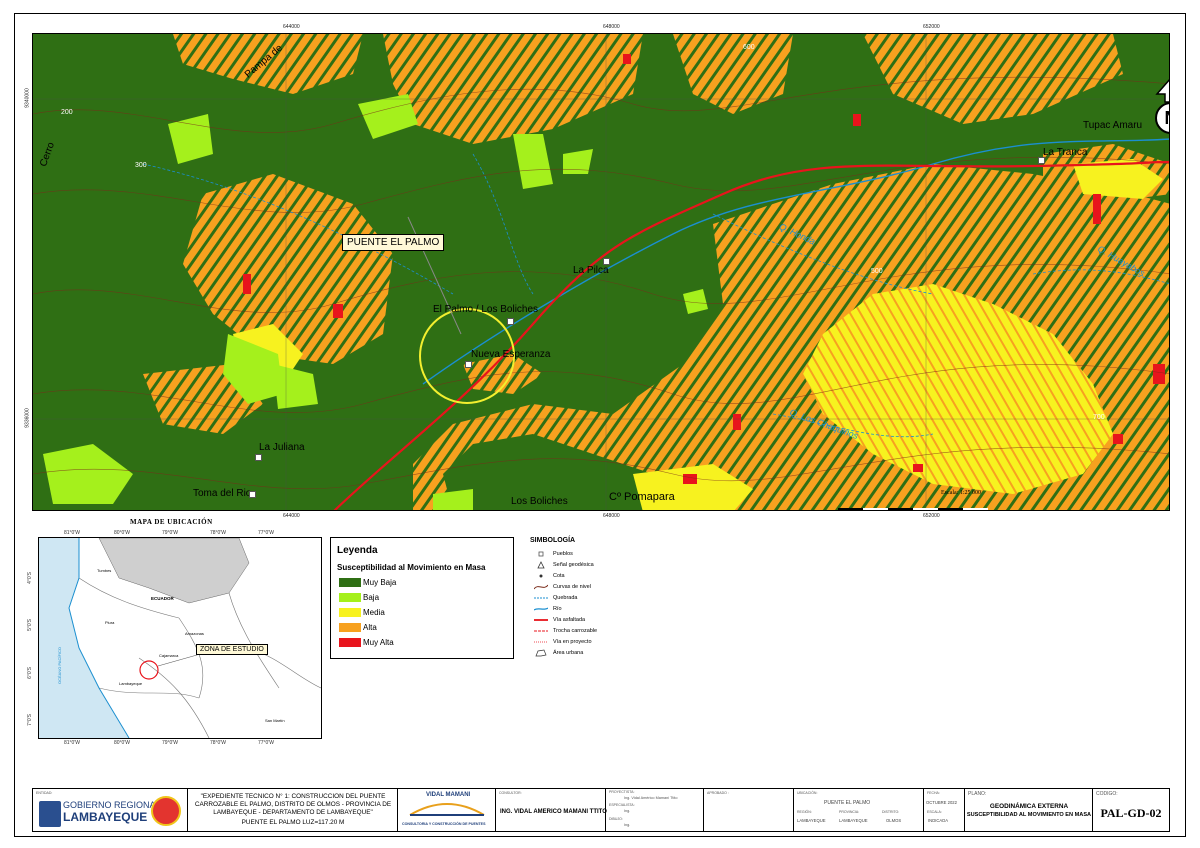  What do you see at coordinates (541, 653) in the screenshot?
I see `urban-area-icon` at bounding box center [541, 653].